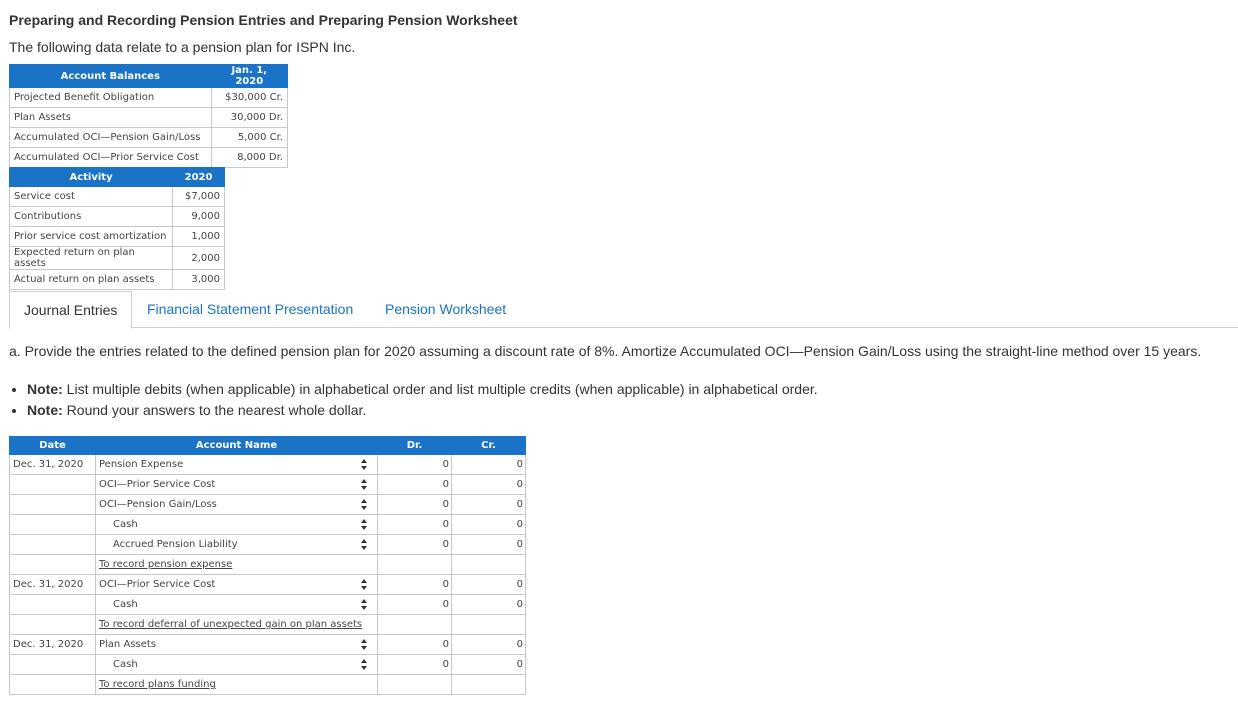  Describe the element at coordinates (414, 445) in the screenshot. I see `journal-header-dr: Dr.` at that location.